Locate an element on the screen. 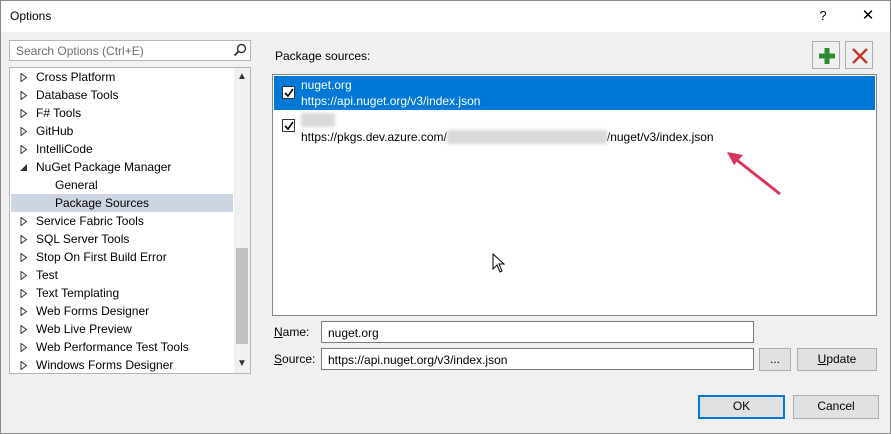 This screenshot has width=891, height=434. search-box is located at coordinates (130, 50).